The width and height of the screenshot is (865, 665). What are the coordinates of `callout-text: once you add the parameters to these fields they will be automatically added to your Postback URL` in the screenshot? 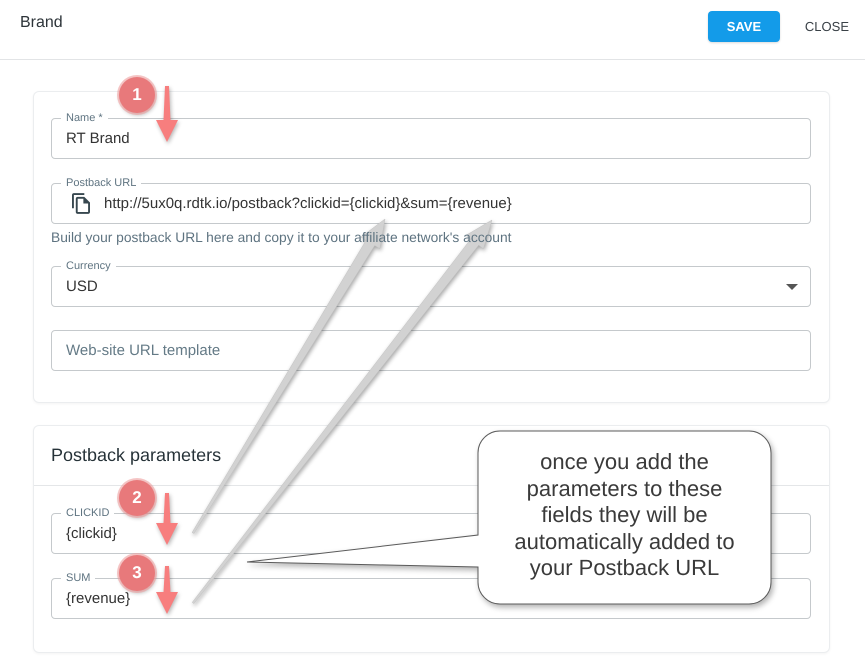 It's located at (624, 515).